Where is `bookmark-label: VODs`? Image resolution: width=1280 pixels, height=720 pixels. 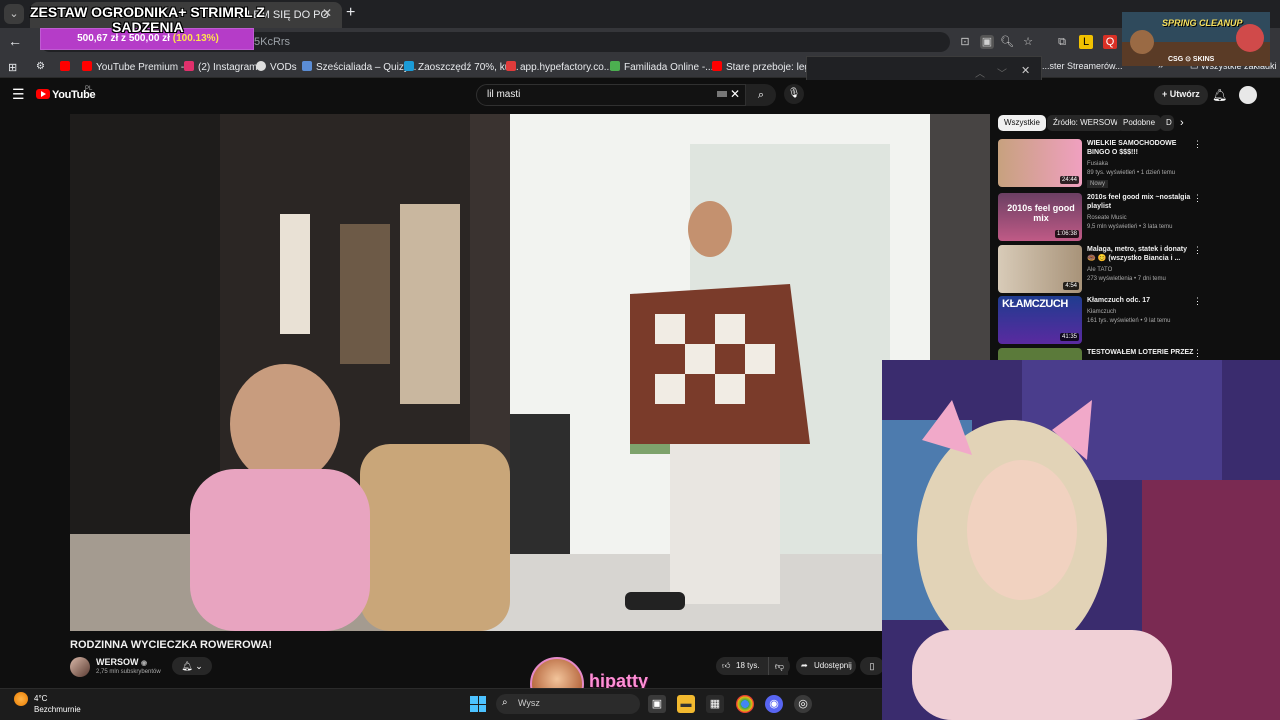
bookmark-label: VODs is located at coordinates (283, 67).